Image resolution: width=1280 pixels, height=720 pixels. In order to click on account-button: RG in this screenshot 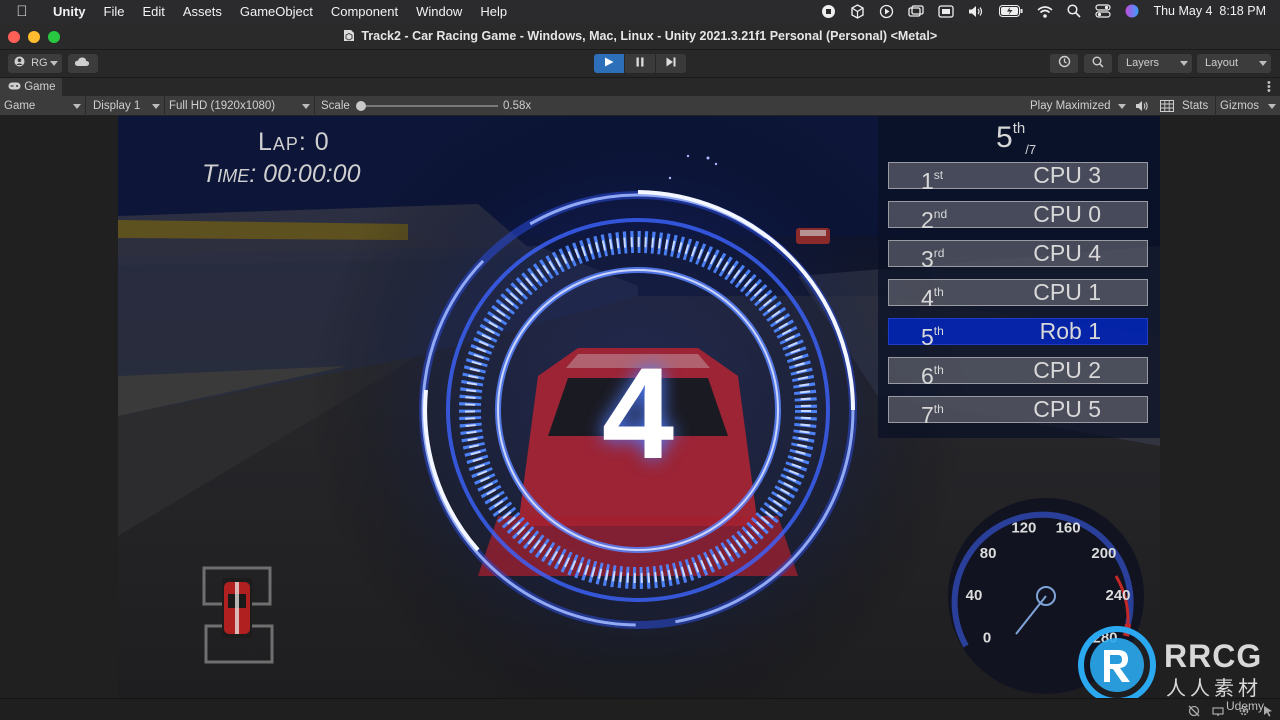, I will do `click(35, 63)`.